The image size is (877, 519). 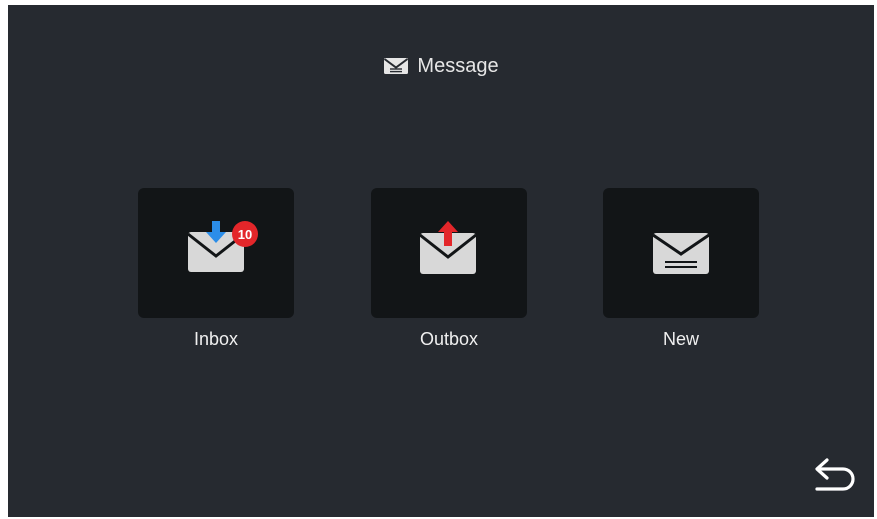 What do you see at coordinates (448, 247) in the screenshot?
I see `outbox-envelope-icon` at bounding box center [448, 247].